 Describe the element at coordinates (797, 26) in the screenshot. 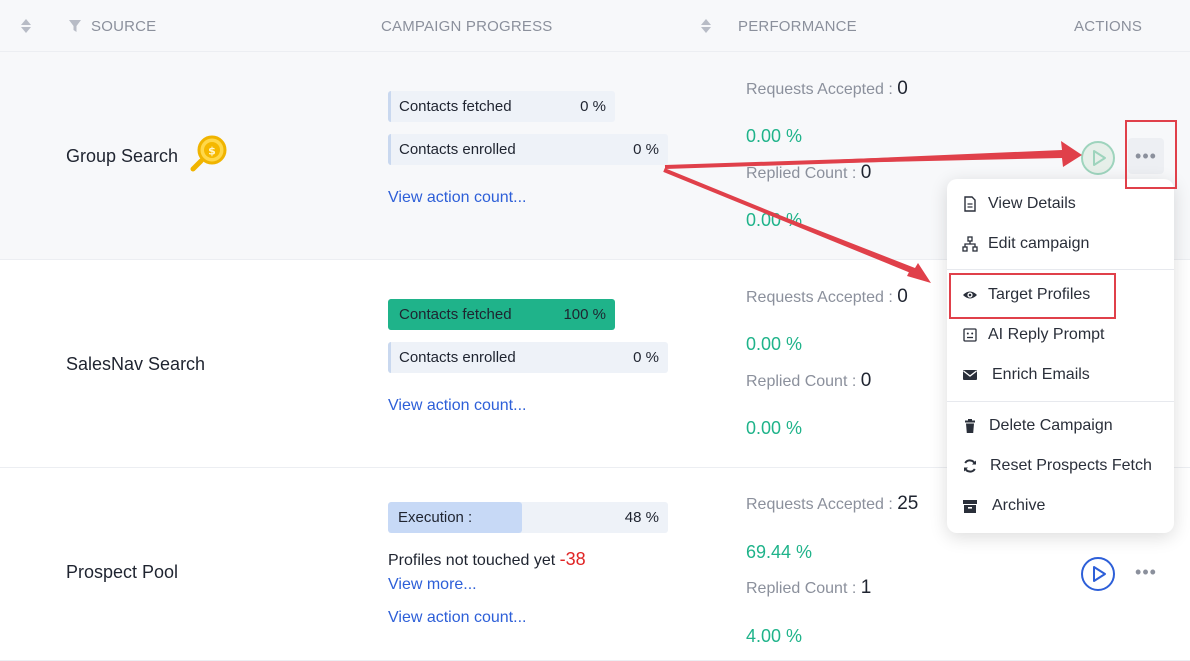

I see `header-performance: PERFORMANCE` at that location.